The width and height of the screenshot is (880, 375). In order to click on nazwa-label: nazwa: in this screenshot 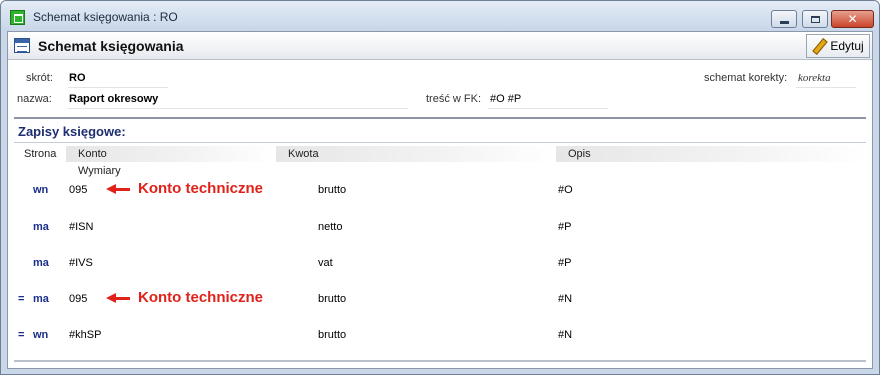, I will do `click(34, 99)`.